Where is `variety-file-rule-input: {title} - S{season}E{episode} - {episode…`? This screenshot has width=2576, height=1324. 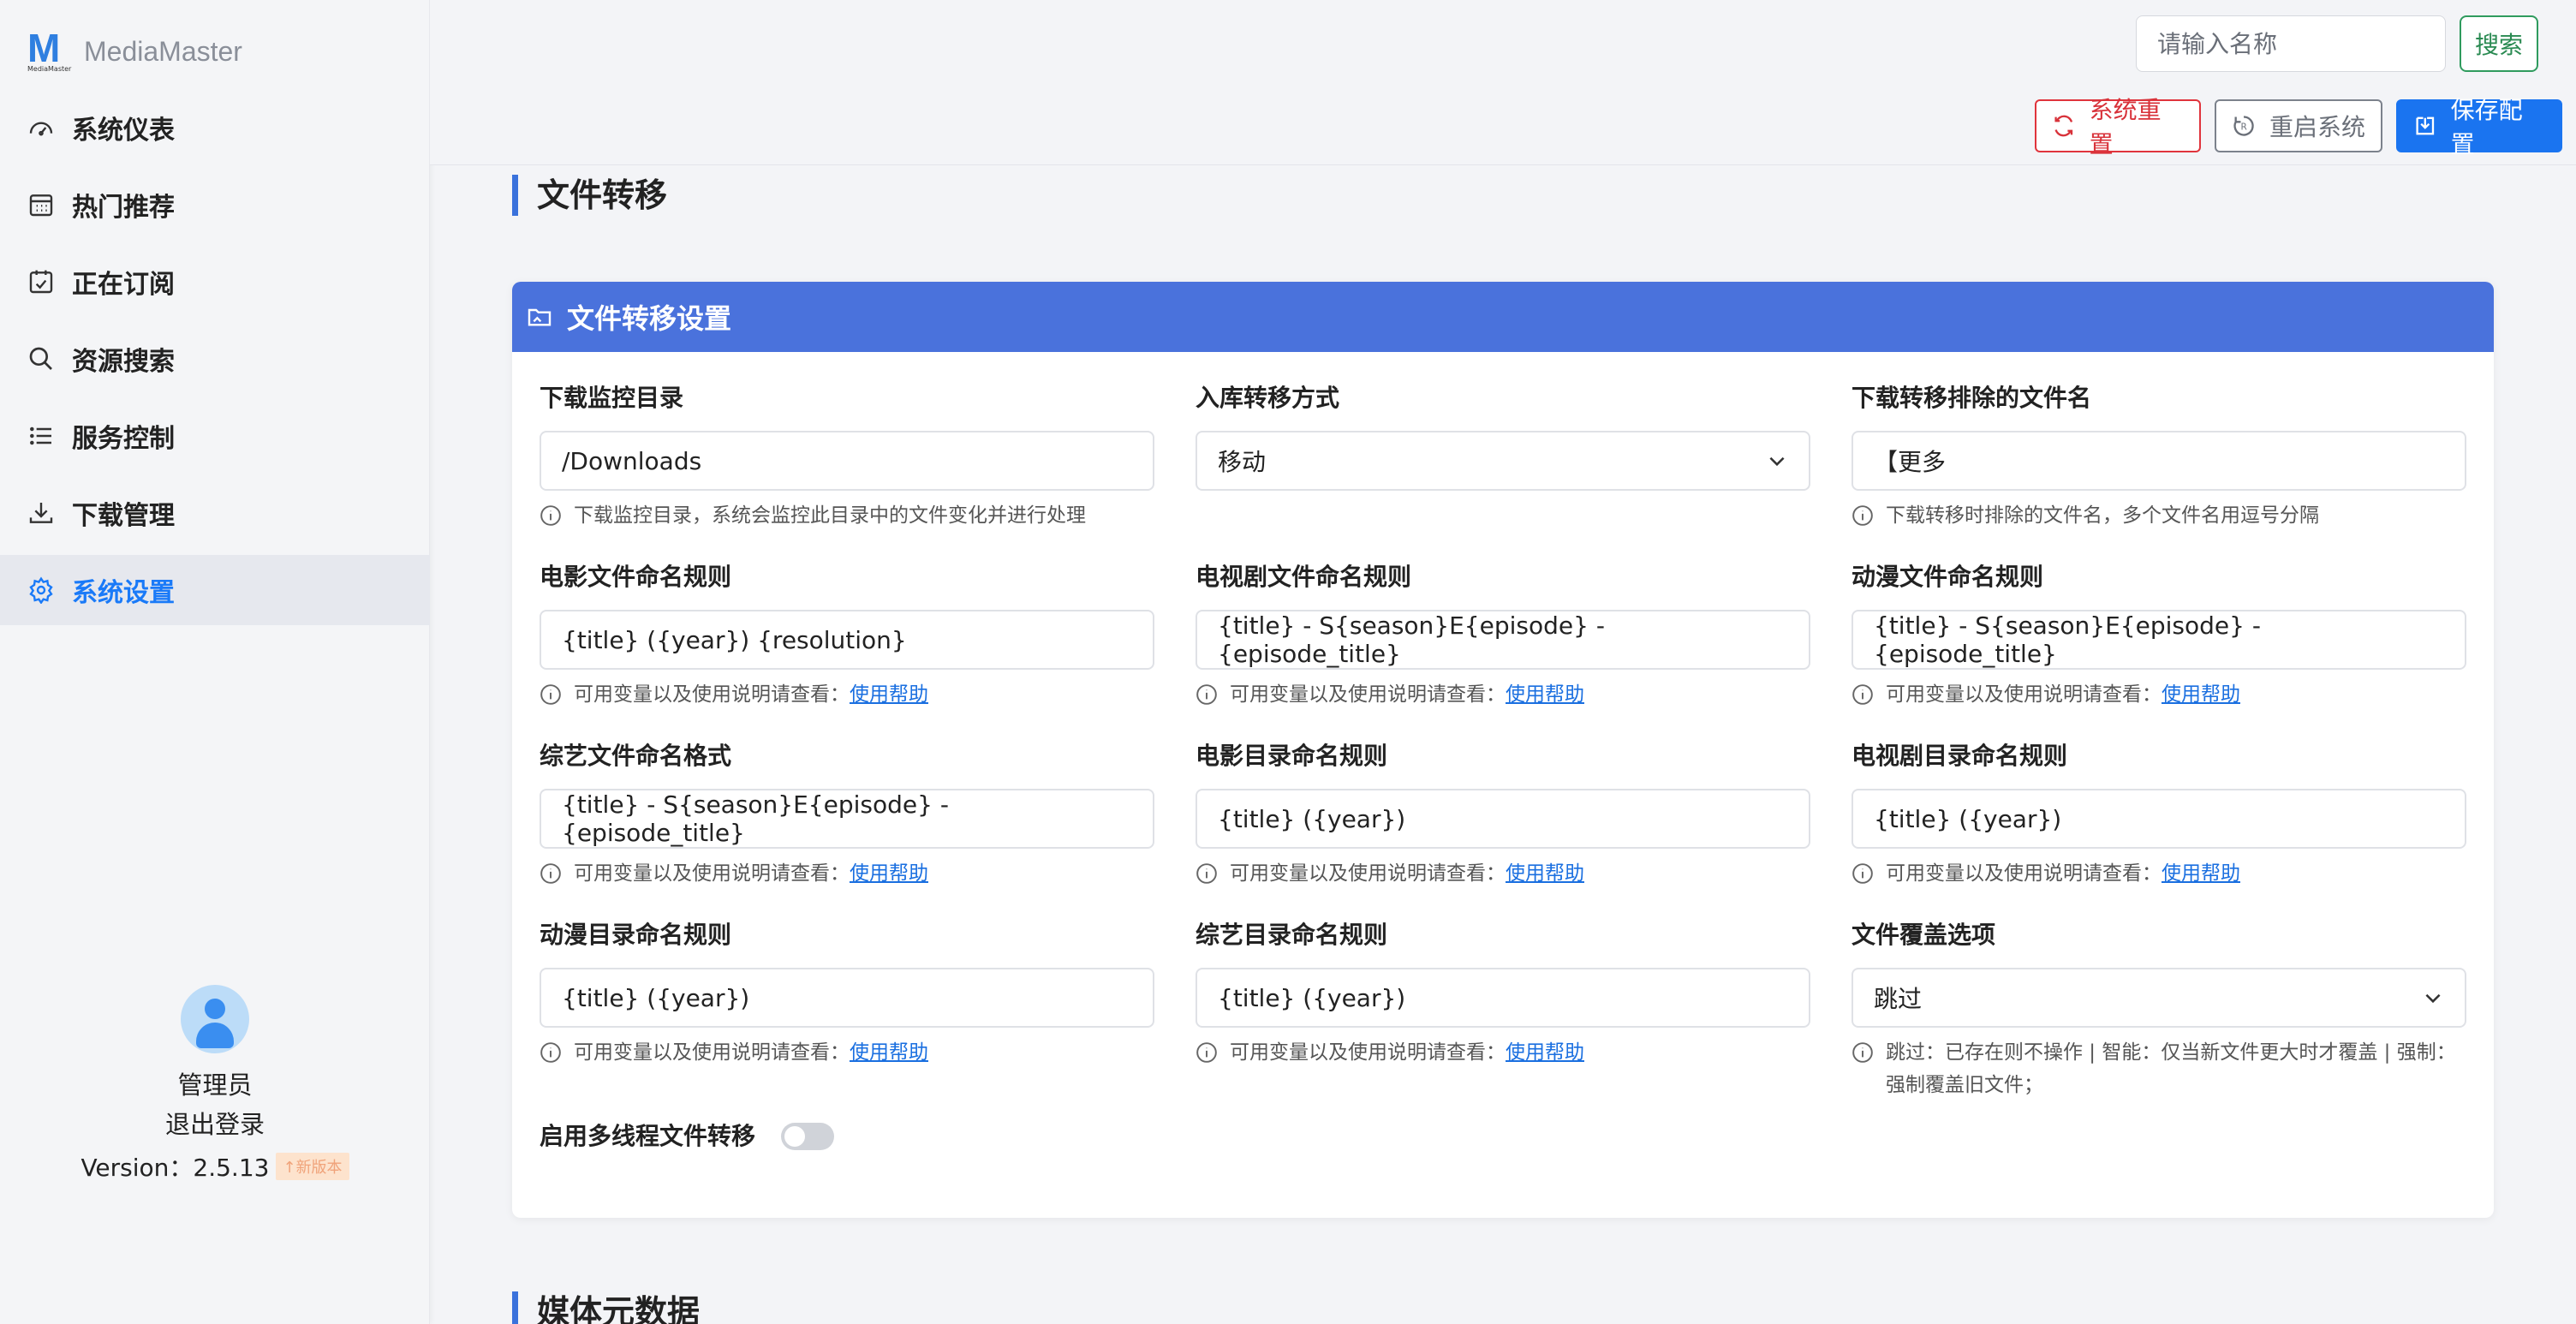 variety-file-rule-input: {title} - S{season}E{episode} - {episode… is located at coordinates (847, 819).